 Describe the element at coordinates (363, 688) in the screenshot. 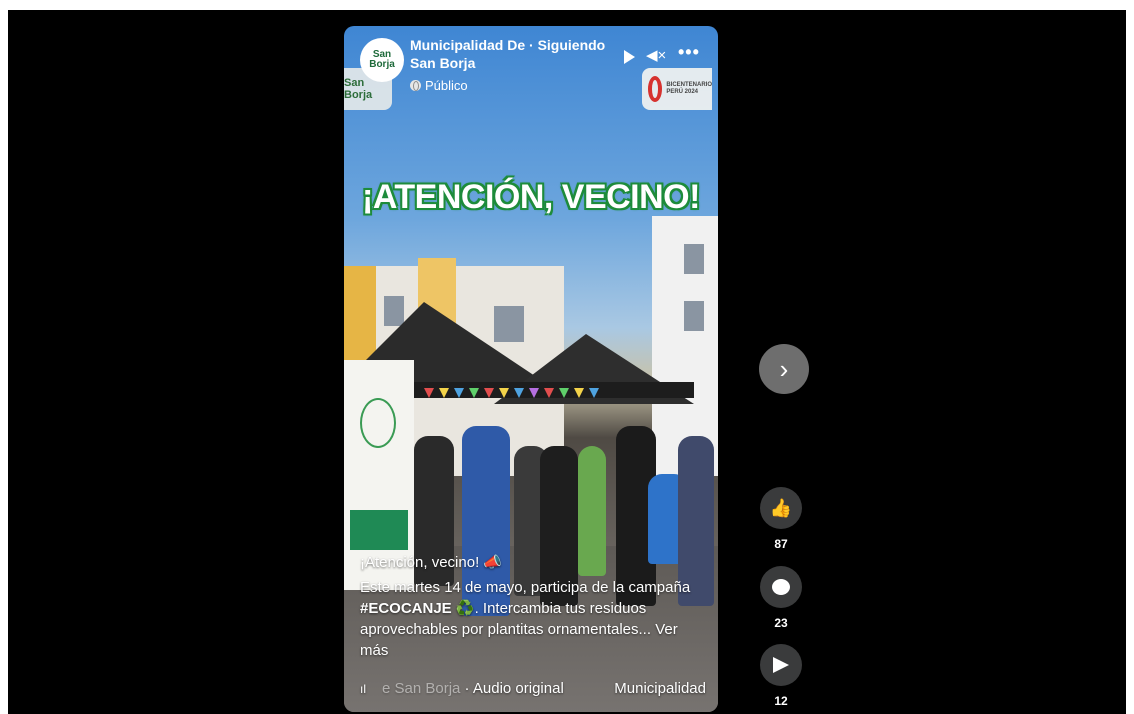

I see `audio-wave-icon: ıl` at that location.